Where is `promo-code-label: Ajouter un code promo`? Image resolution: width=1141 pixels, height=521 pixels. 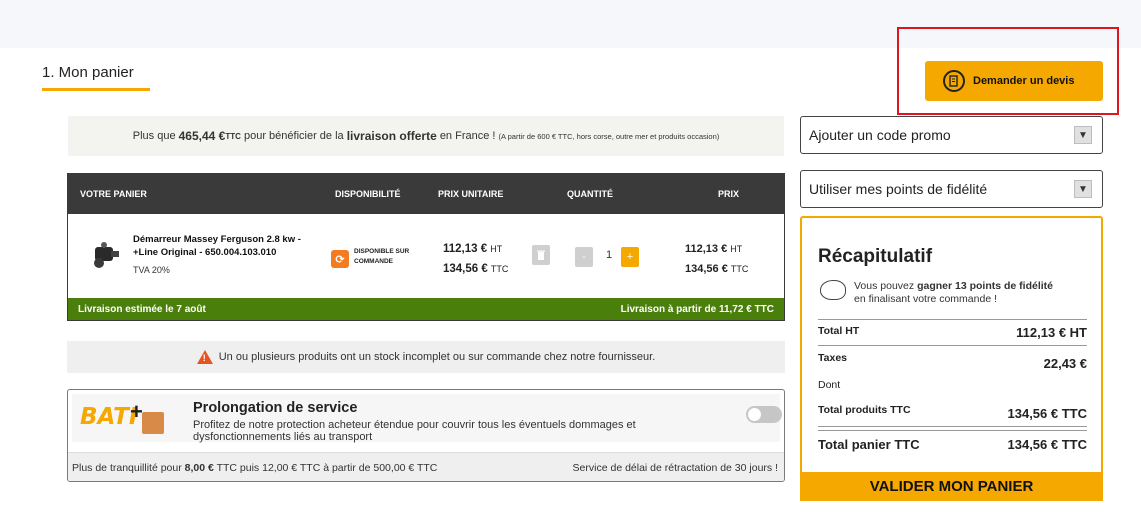 promo-code-label: Ajouter un code promo is located at coordinates (880, 135).